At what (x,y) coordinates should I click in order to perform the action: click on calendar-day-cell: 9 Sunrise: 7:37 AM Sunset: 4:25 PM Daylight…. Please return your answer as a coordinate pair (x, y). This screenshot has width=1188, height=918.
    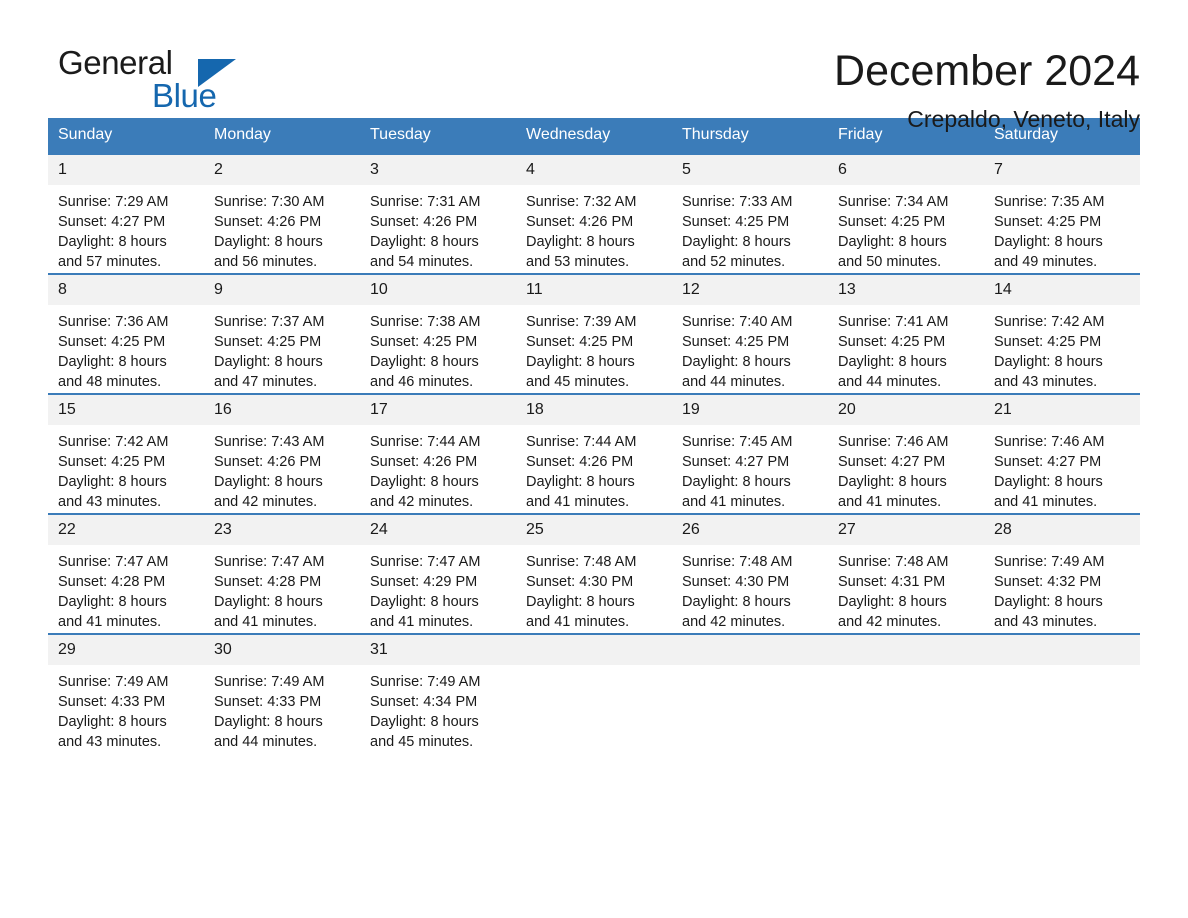
    Looking at the image, I should click on (282, 333).